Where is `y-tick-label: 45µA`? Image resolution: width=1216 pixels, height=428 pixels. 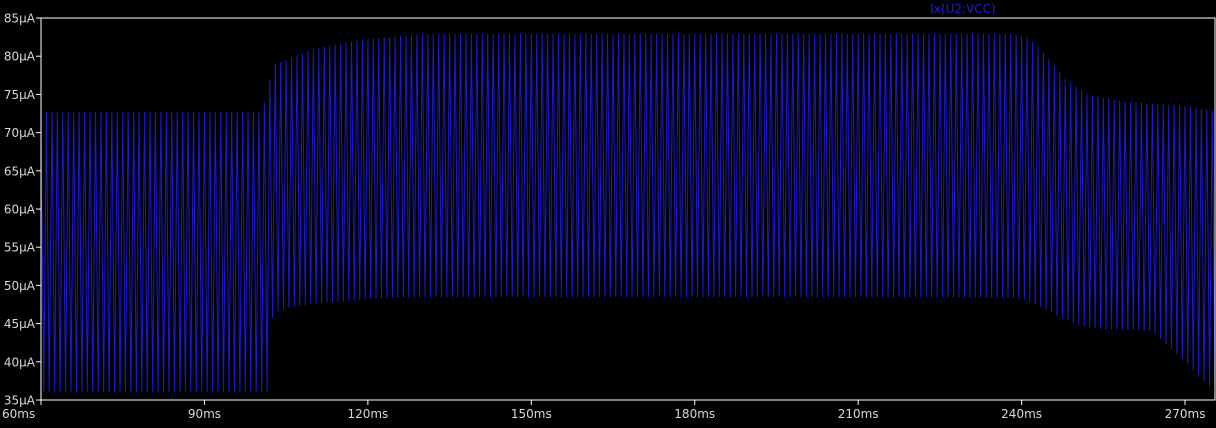 y-tick-label: 45µA is located at coordinates (20, 324).